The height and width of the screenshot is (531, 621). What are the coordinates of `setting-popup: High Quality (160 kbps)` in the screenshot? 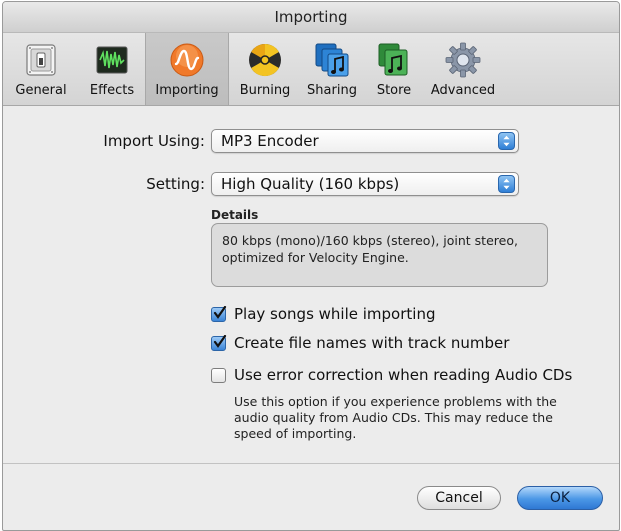 It's located at (365, 184).